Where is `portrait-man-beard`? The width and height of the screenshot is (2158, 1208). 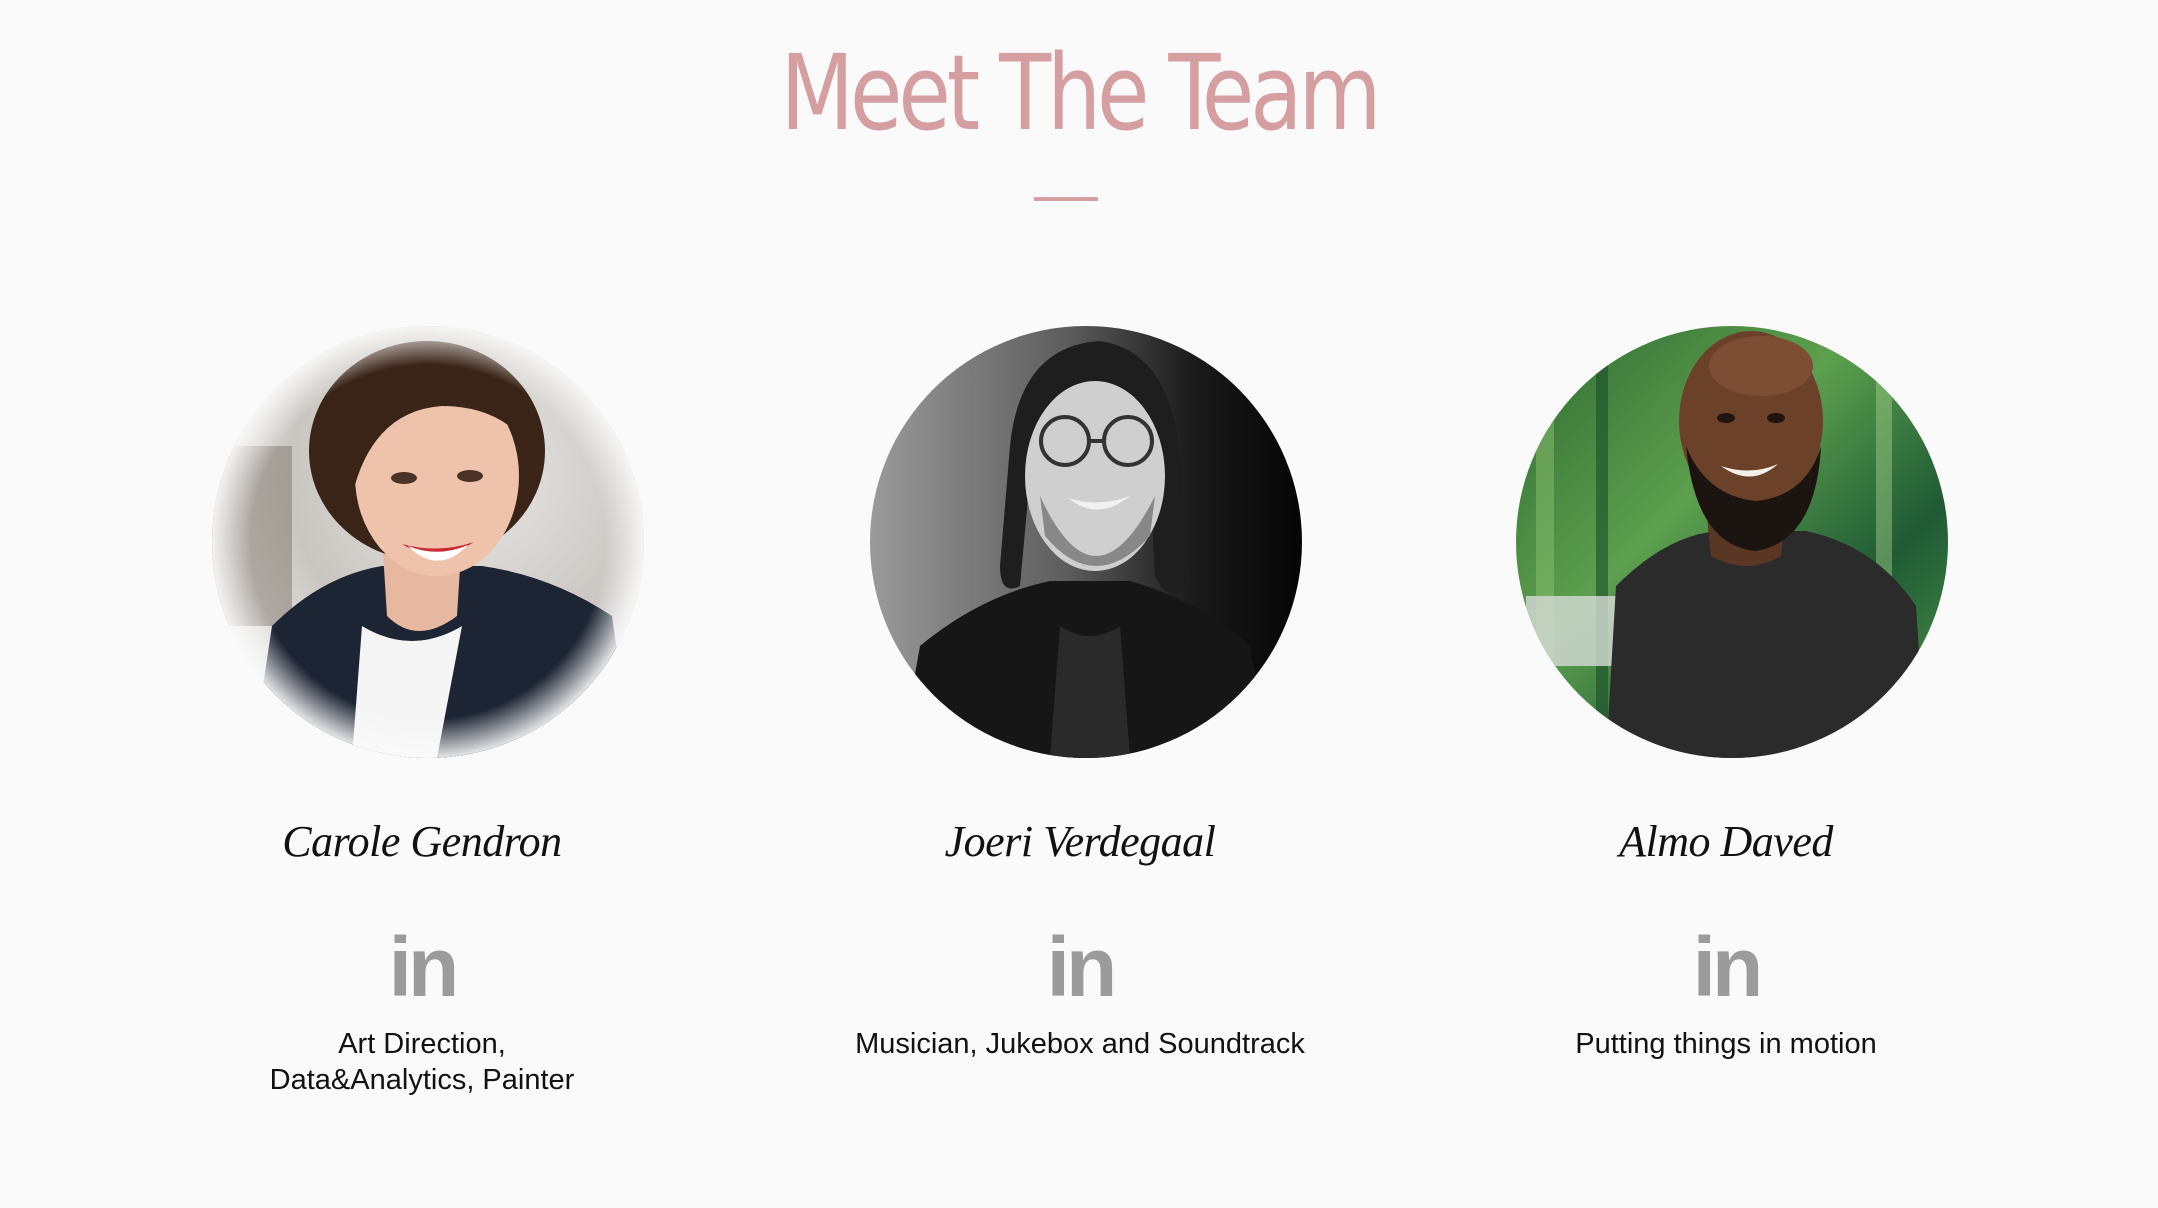 portrait-man-beard is located at coordinates (1732, 542).